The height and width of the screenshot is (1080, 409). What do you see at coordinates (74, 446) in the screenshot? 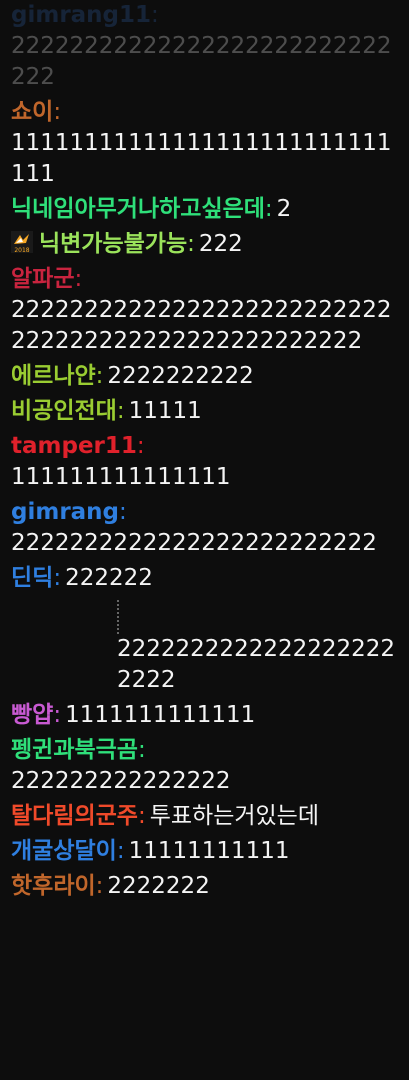
I see `chat-nickname: tamper11` at bounding box center [74, 446].